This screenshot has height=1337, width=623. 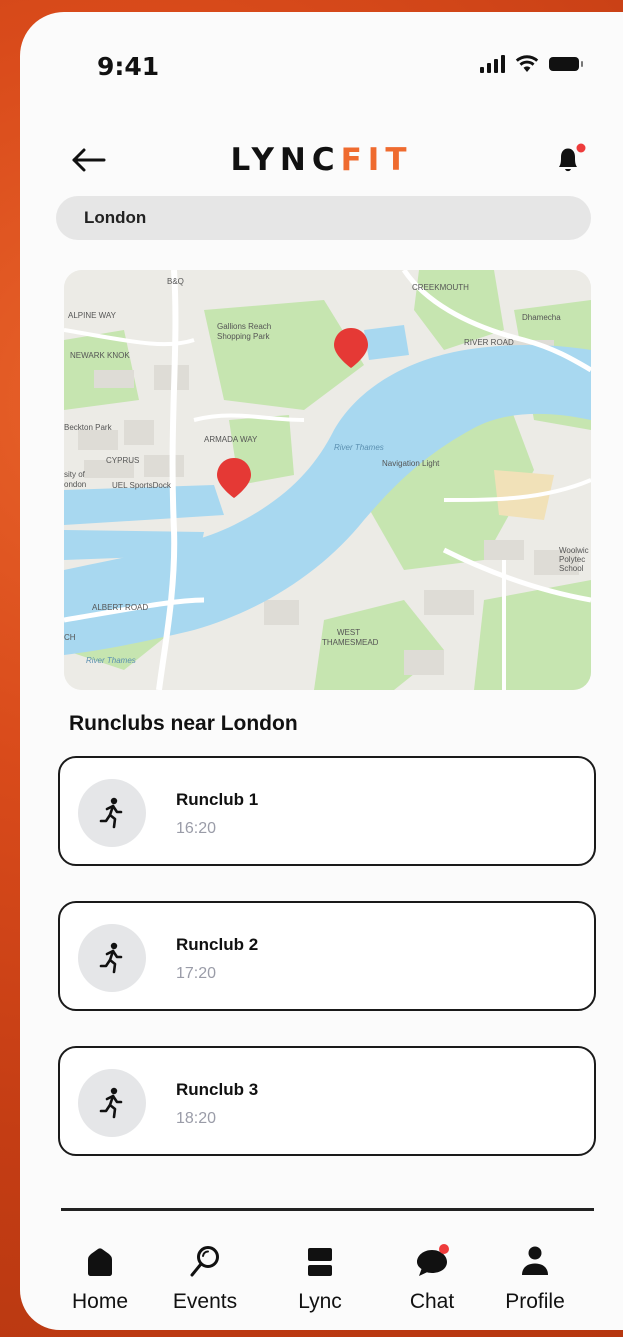 I want to click on map-label: Polytec, so click(x=572, y=559).